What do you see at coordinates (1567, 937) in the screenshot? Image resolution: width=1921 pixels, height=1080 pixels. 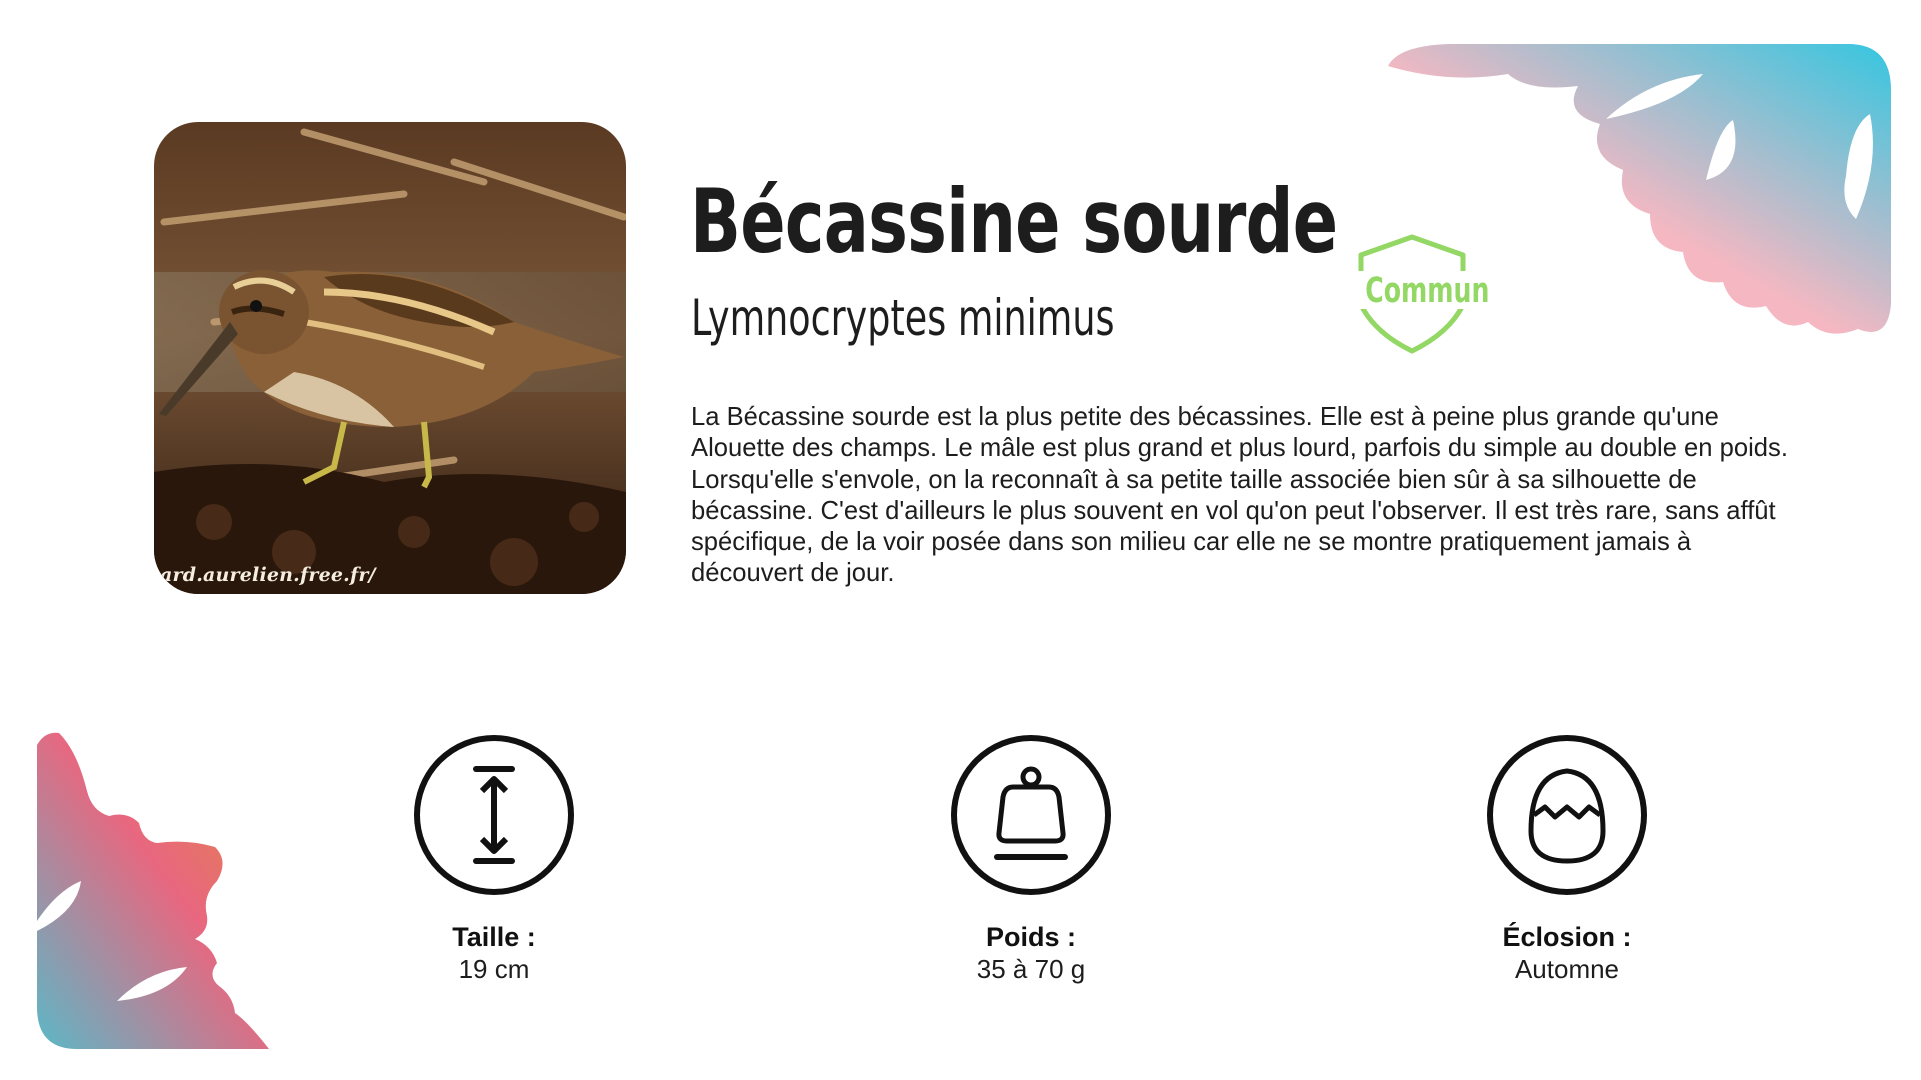 I see `stat-label: Éclosion :` at bounding box center [1567, 937].